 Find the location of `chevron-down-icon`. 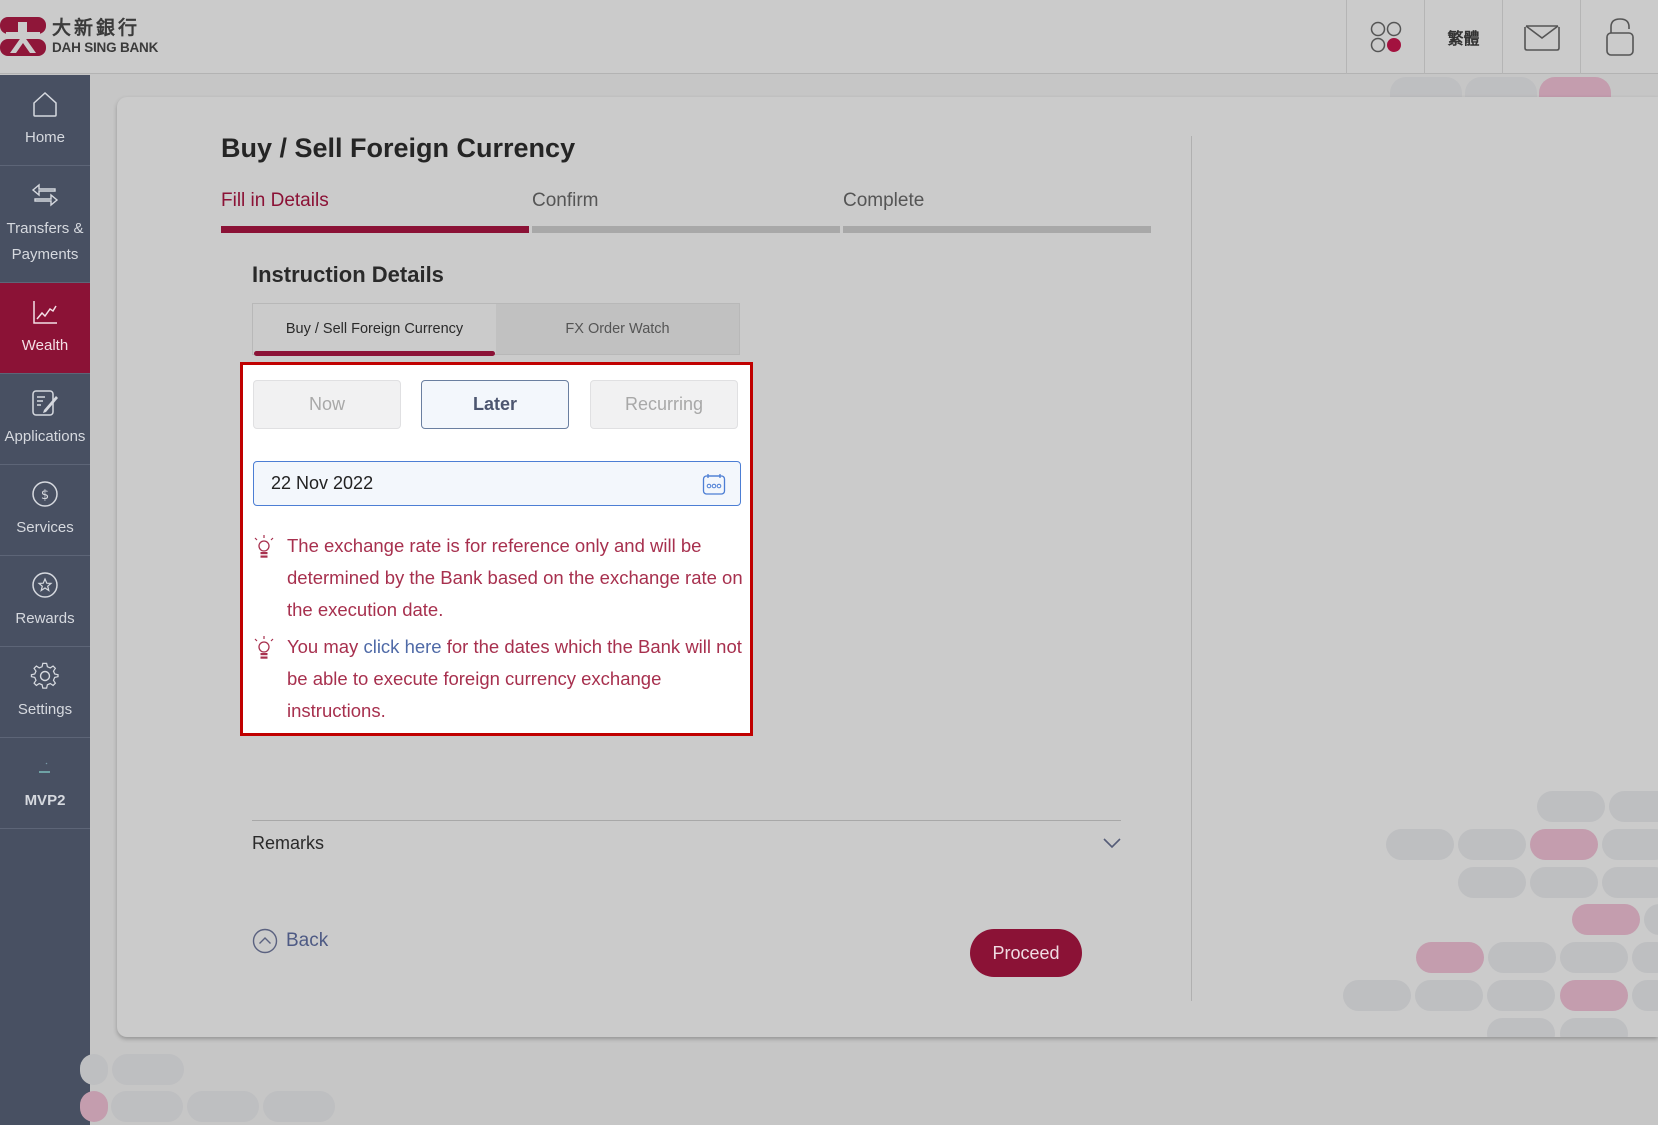

chevron-down-icon is located at coordinates (1112, 843).